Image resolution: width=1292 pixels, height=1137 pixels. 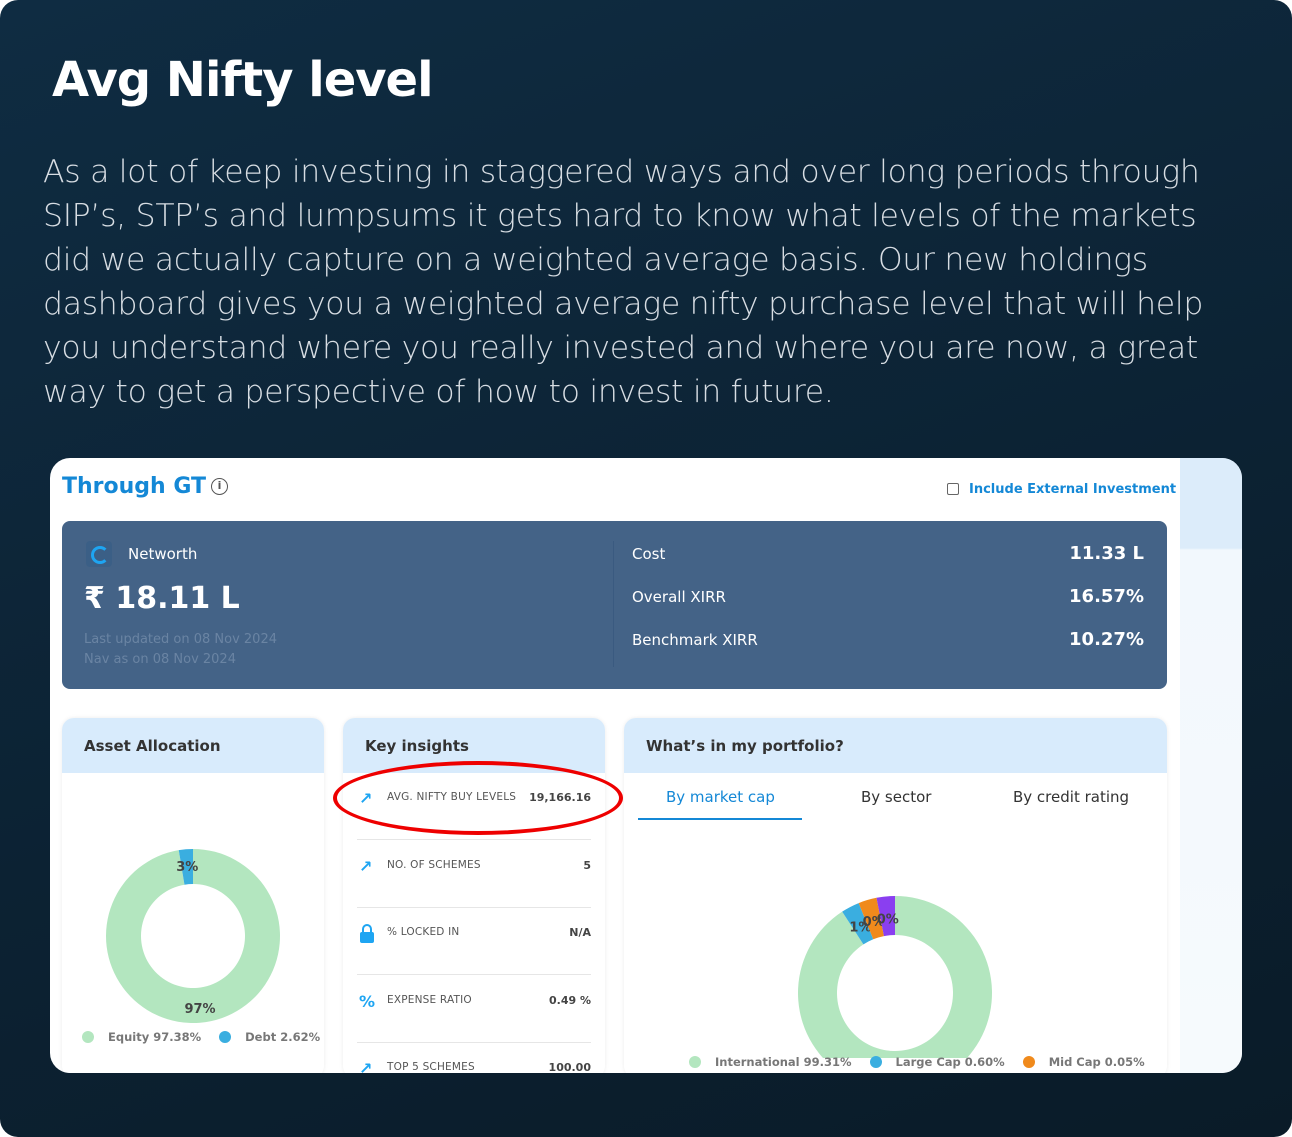 What do you see at coordinates (243, 80) in the screenshot?
I see `slide-heading: Avg Nifty level` at bounding box center [243, 80].